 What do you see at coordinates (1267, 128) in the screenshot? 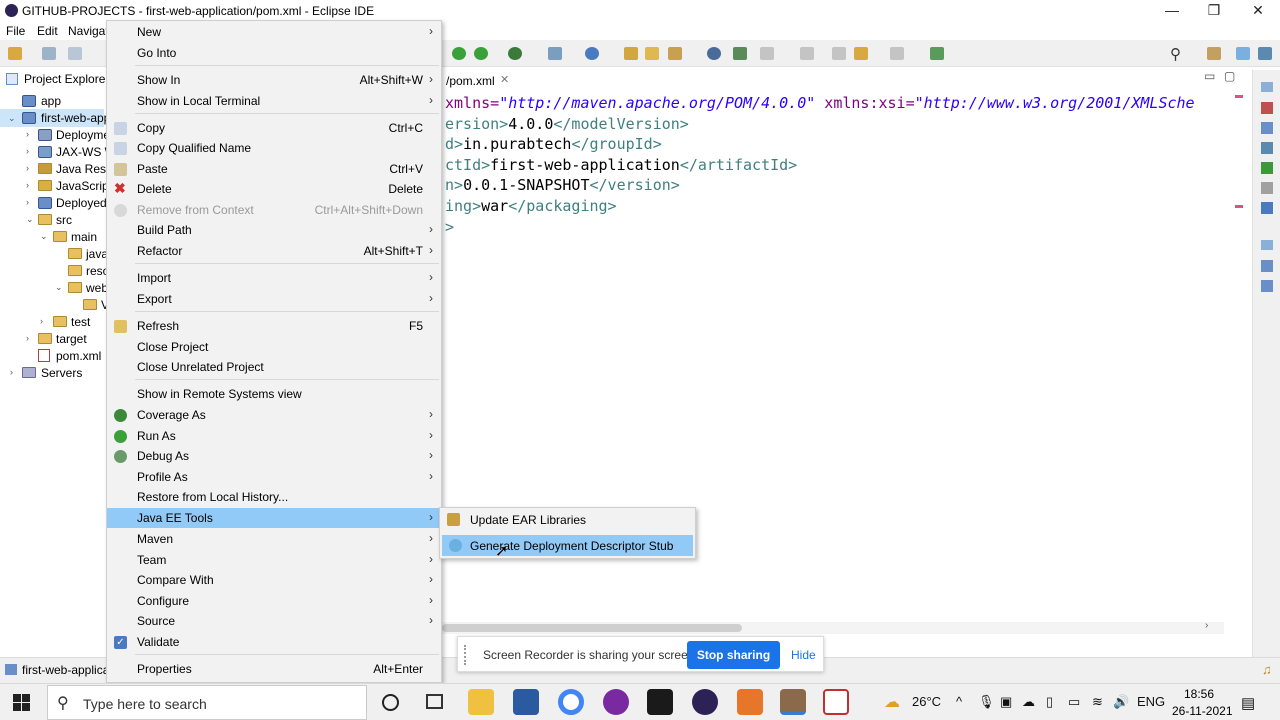
I see `properties-view-icon` at bounding box center [1267, 128].